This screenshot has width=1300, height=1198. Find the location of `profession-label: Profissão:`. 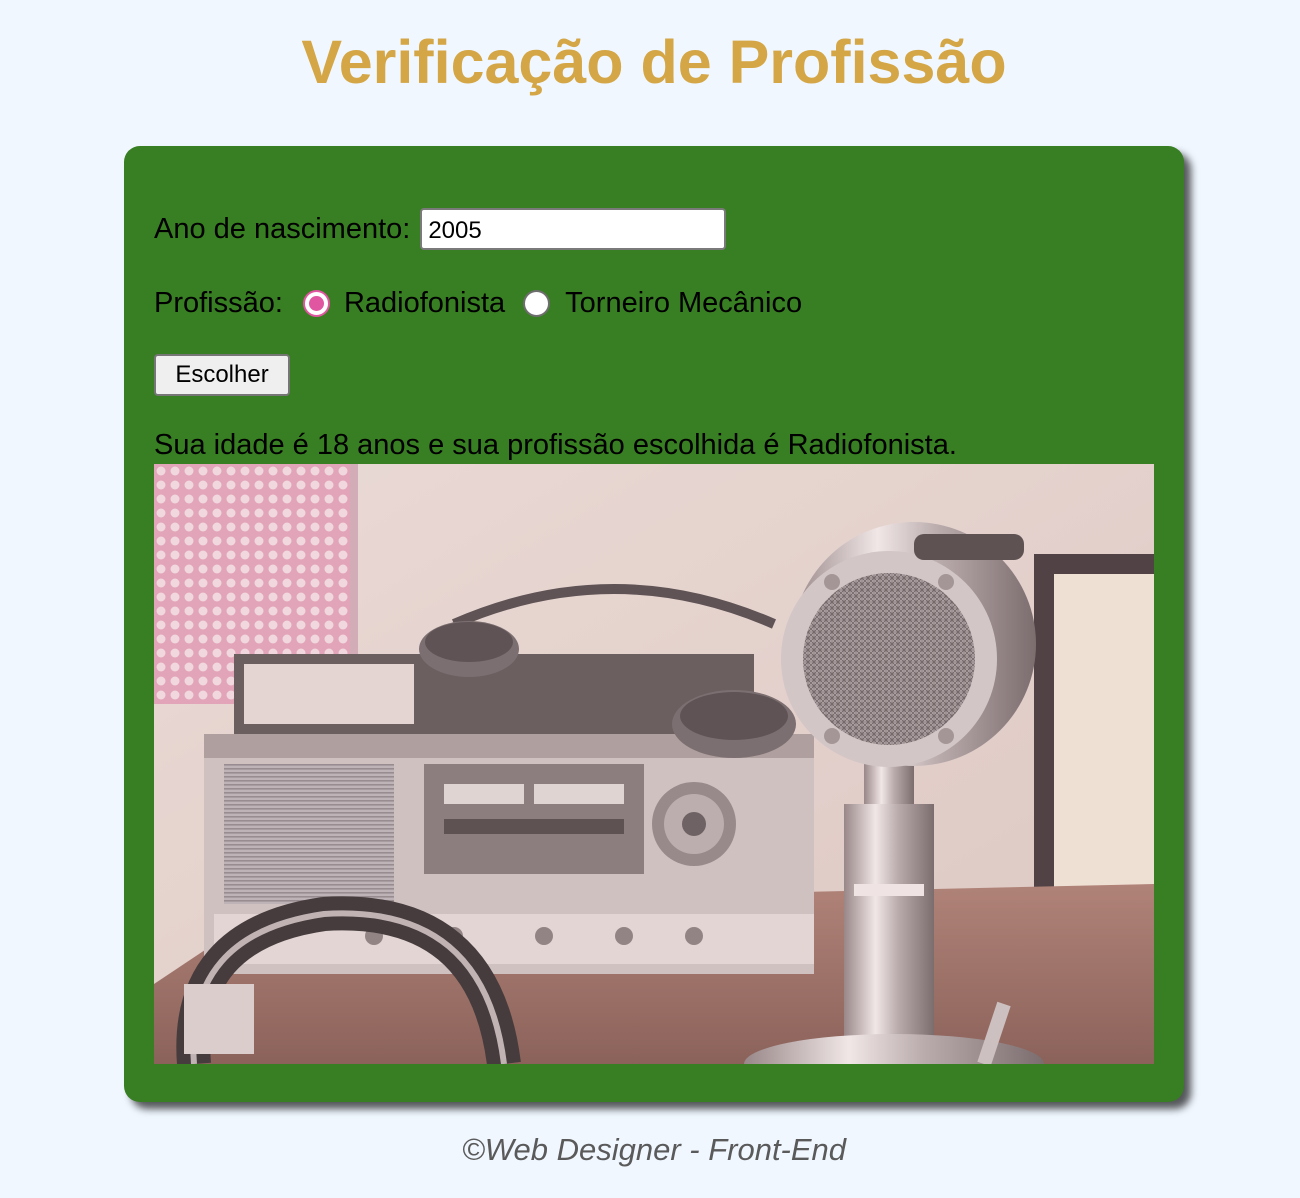

profession-label: Profissão: is located at coordinates (218, 302).